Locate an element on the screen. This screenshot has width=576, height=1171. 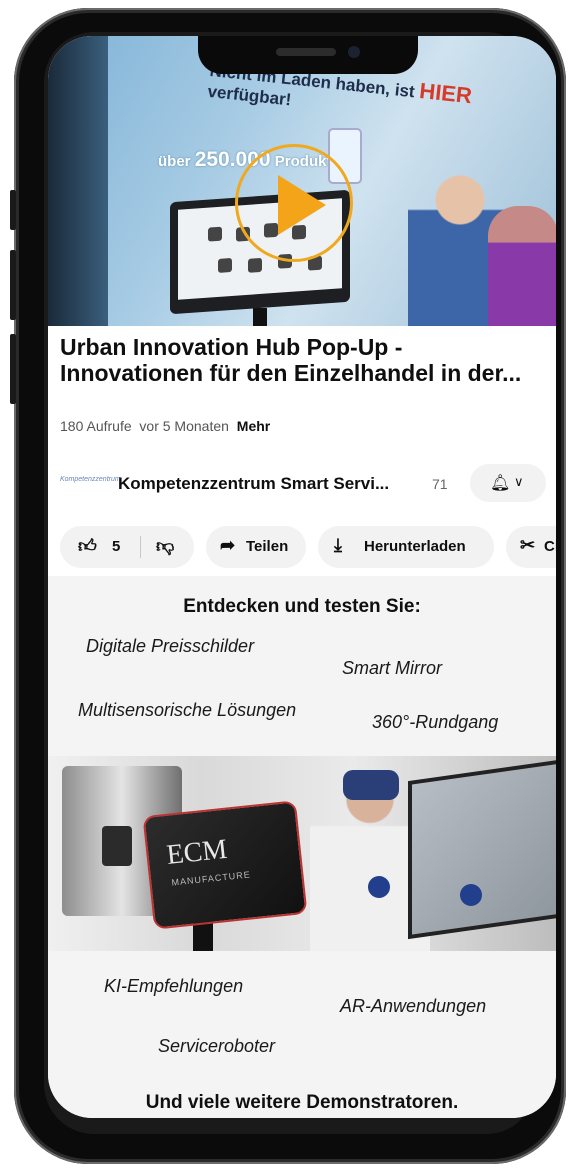
clip-button: ✂︎ Cl is located at coordinates (531, 547).